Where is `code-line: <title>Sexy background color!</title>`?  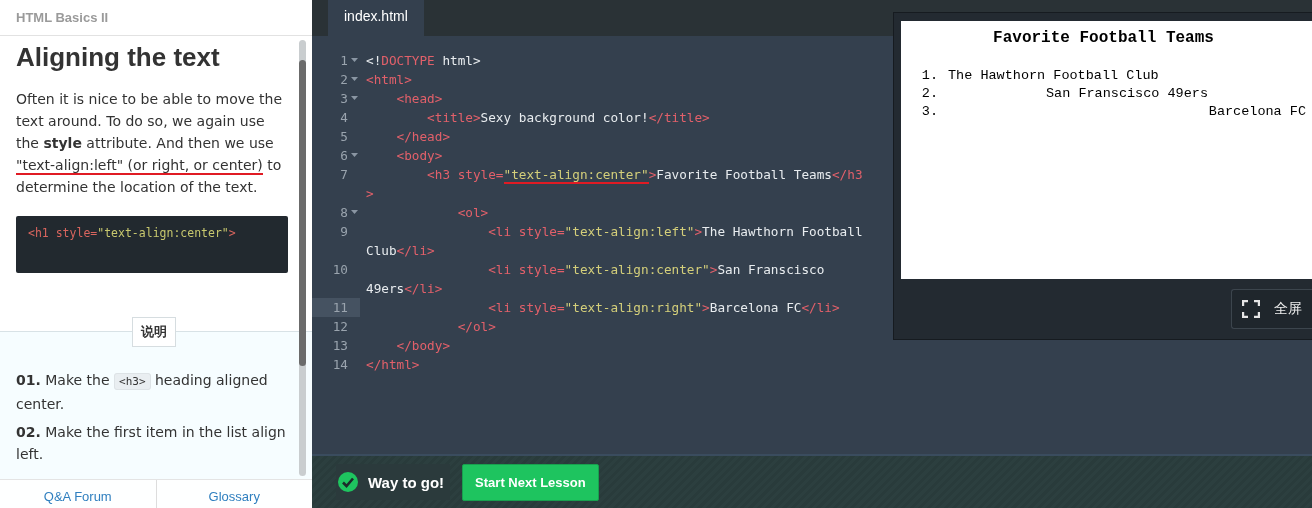
code-line: <title>Sexy background color!</title> is located at coordinates (568, 117).